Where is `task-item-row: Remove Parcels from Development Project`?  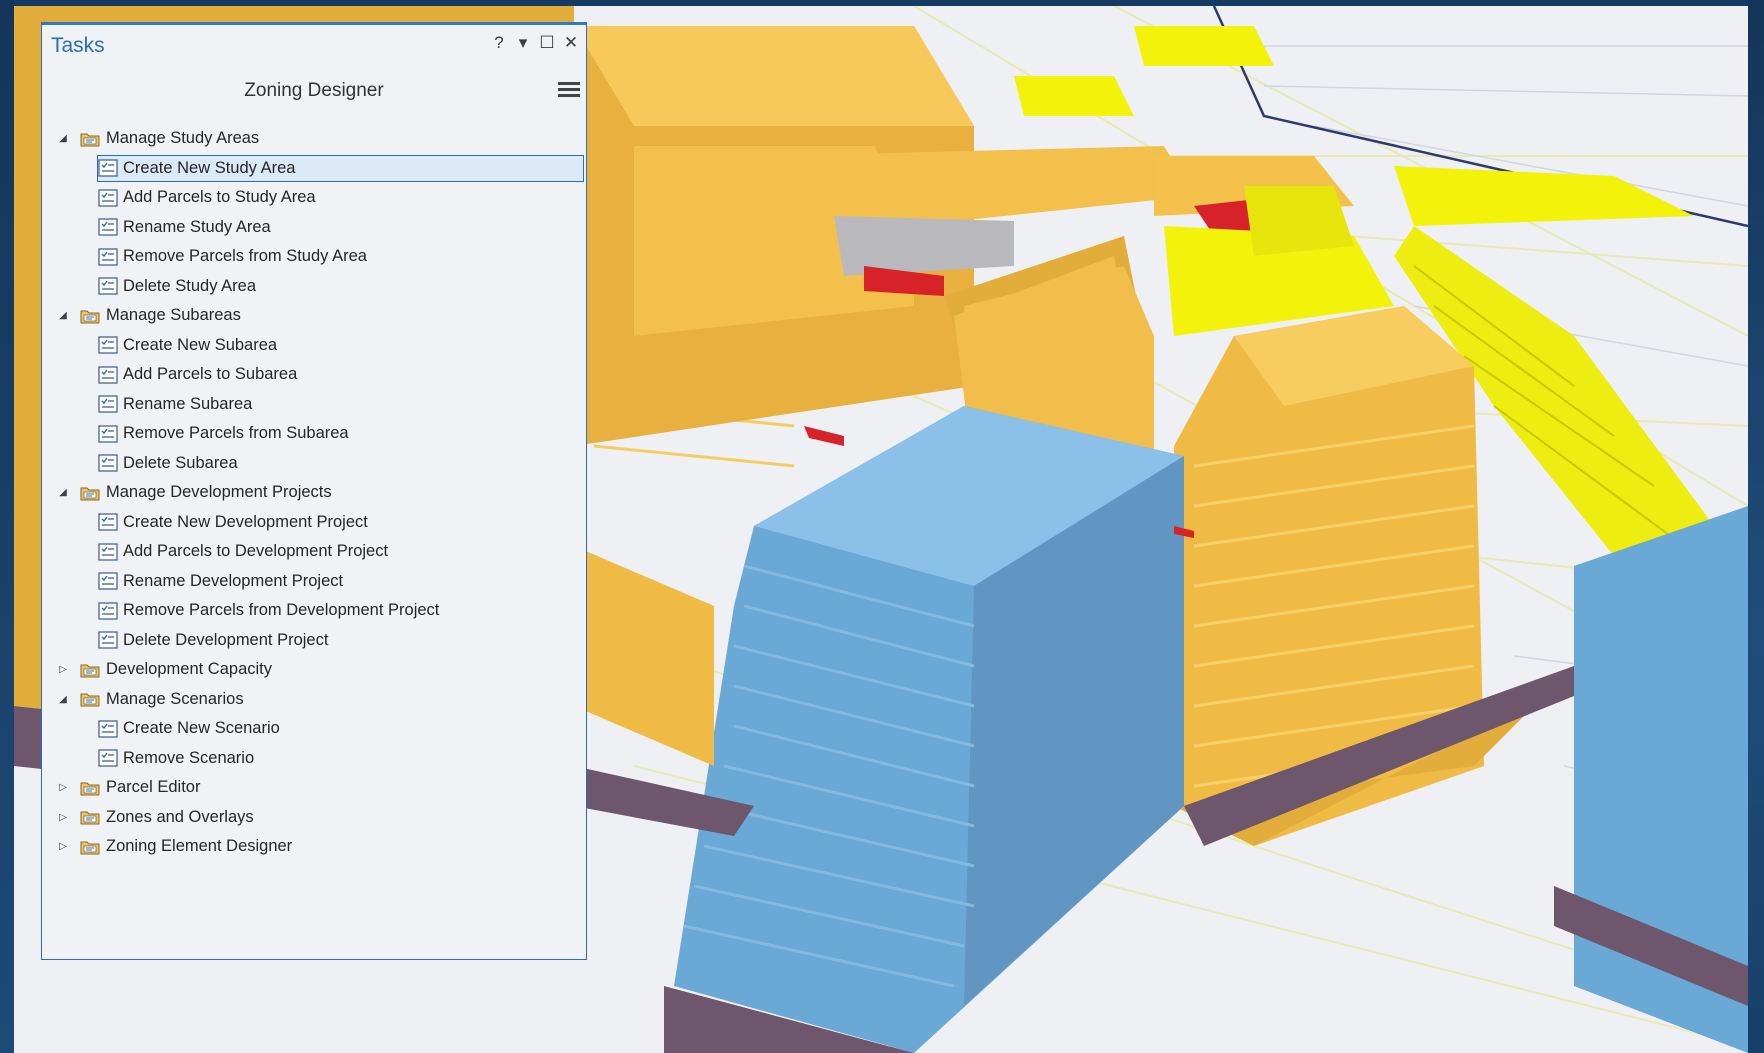 task-item-row: Remove Parcels from Development Project is located at coordinates (314, 611).